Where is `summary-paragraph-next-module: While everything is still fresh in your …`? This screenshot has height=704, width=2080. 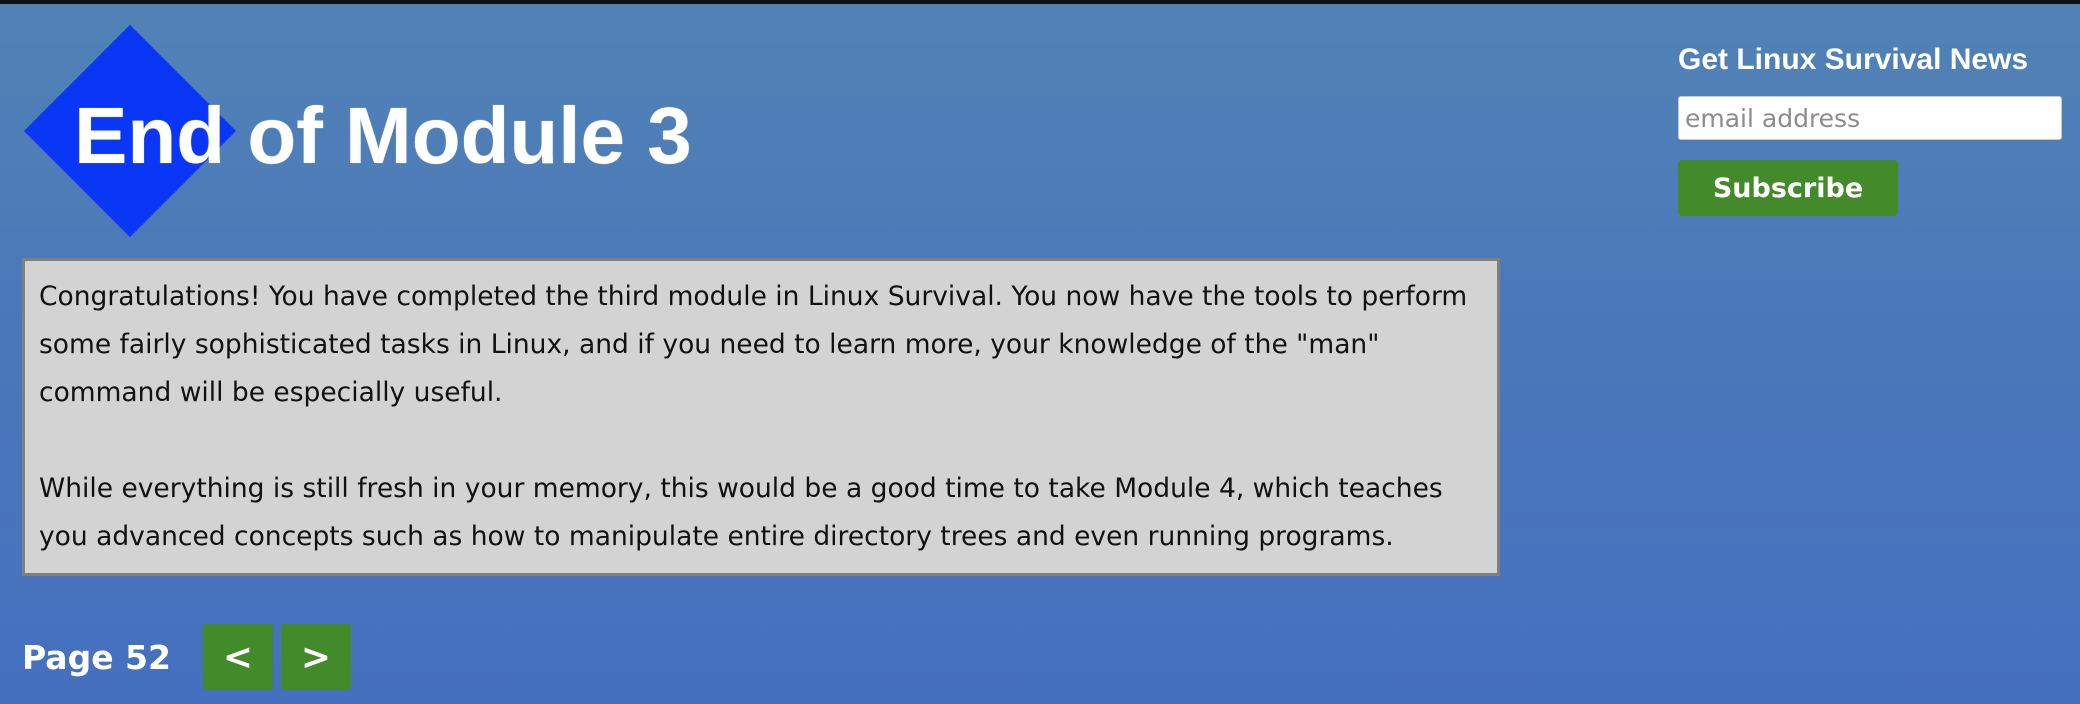
summary-paragraph-next-module: While everything is still fresh in your … is located at coordinates (741, 512).